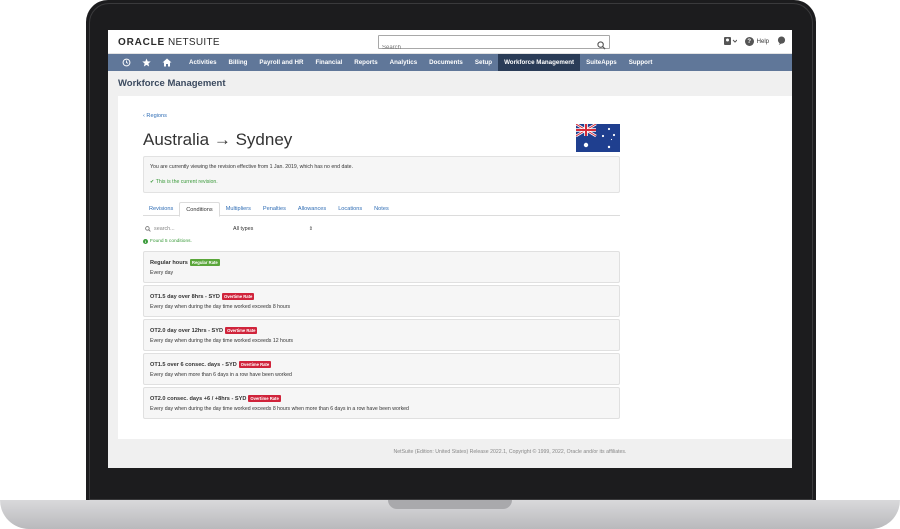  I want to click on condition-name: Regular hours Regular Rate, so click(185, 262).